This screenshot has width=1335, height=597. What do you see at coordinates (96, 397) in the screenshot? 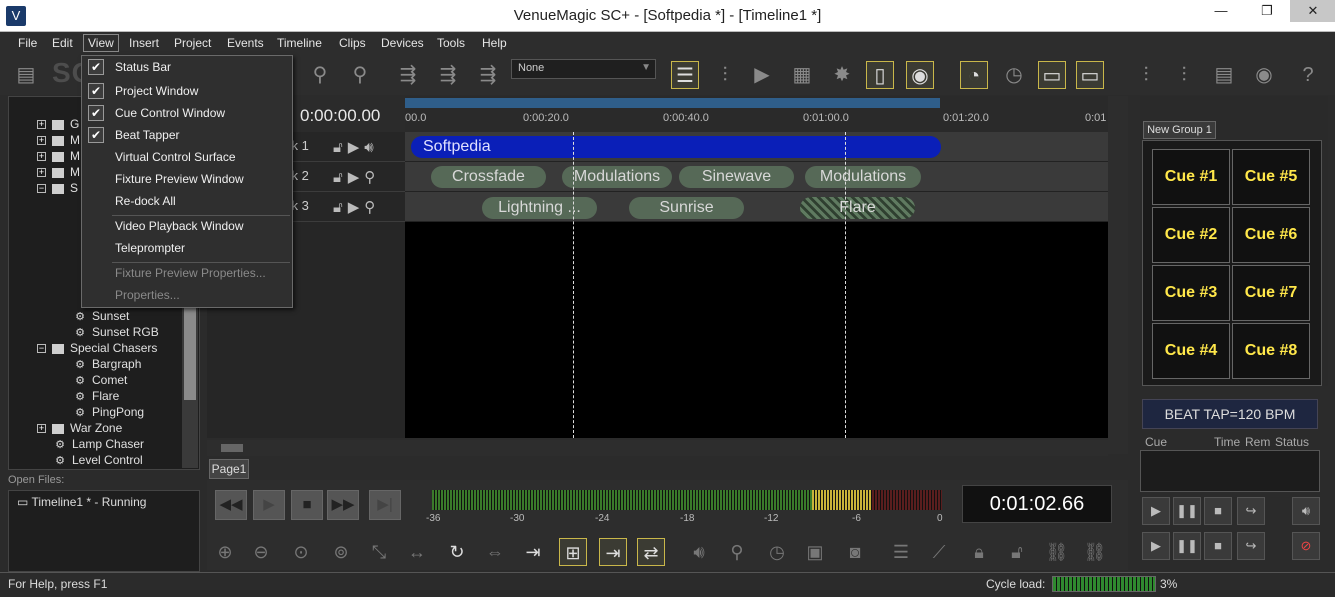
I see `tree-item: ⚙ Flare` at bounding box center [96, 397].